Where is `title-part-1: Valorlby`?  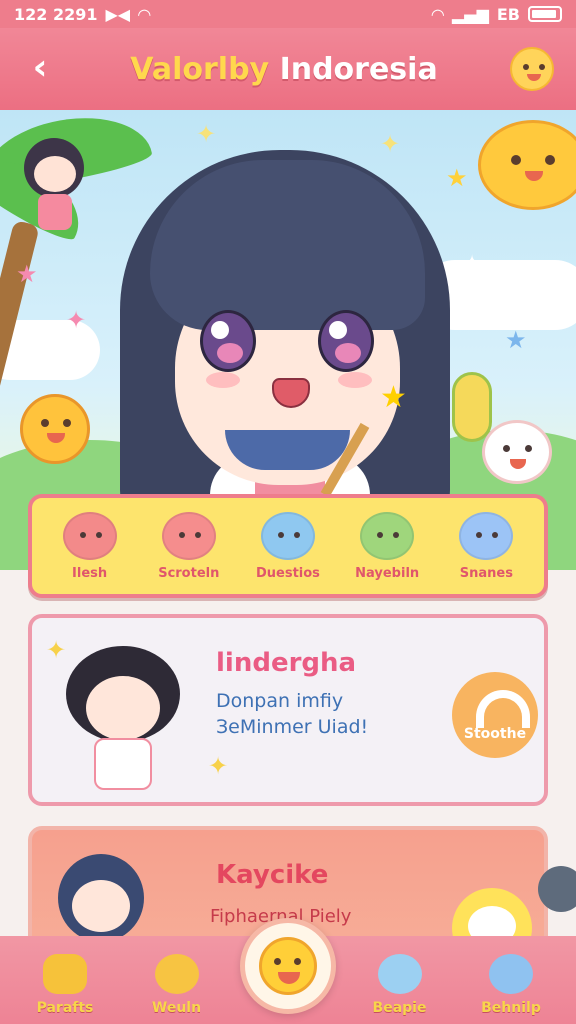
title-part-1: Valorlby is located at coordinates (200, 69).